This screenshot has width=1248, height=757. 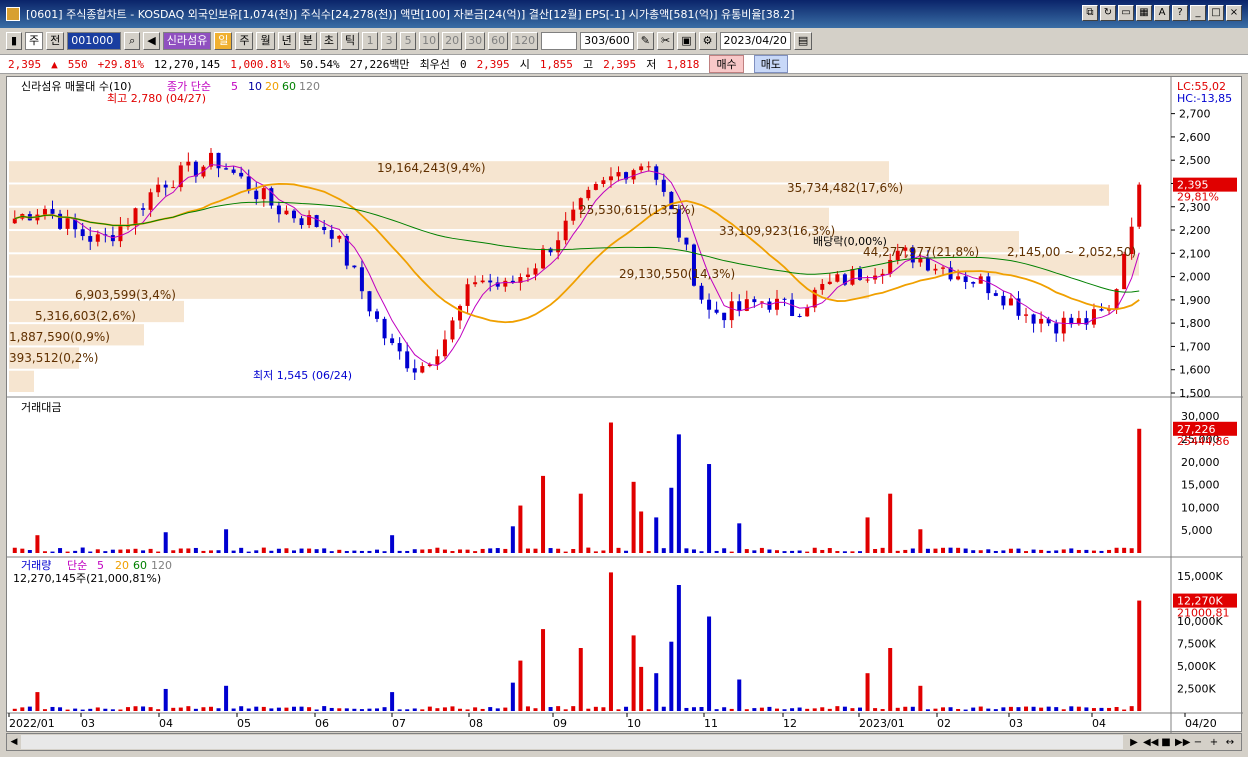 I want to click on app-icon, so click(x=13, y=14).